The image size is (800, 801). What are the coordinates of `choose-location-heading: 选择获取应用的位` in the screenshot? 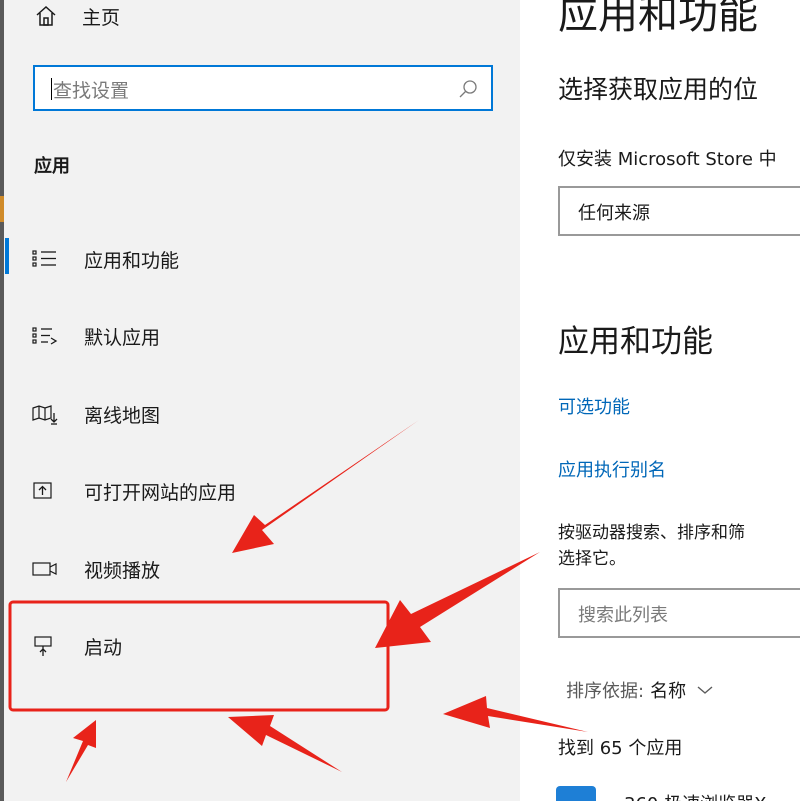 It's located at (658, 89).